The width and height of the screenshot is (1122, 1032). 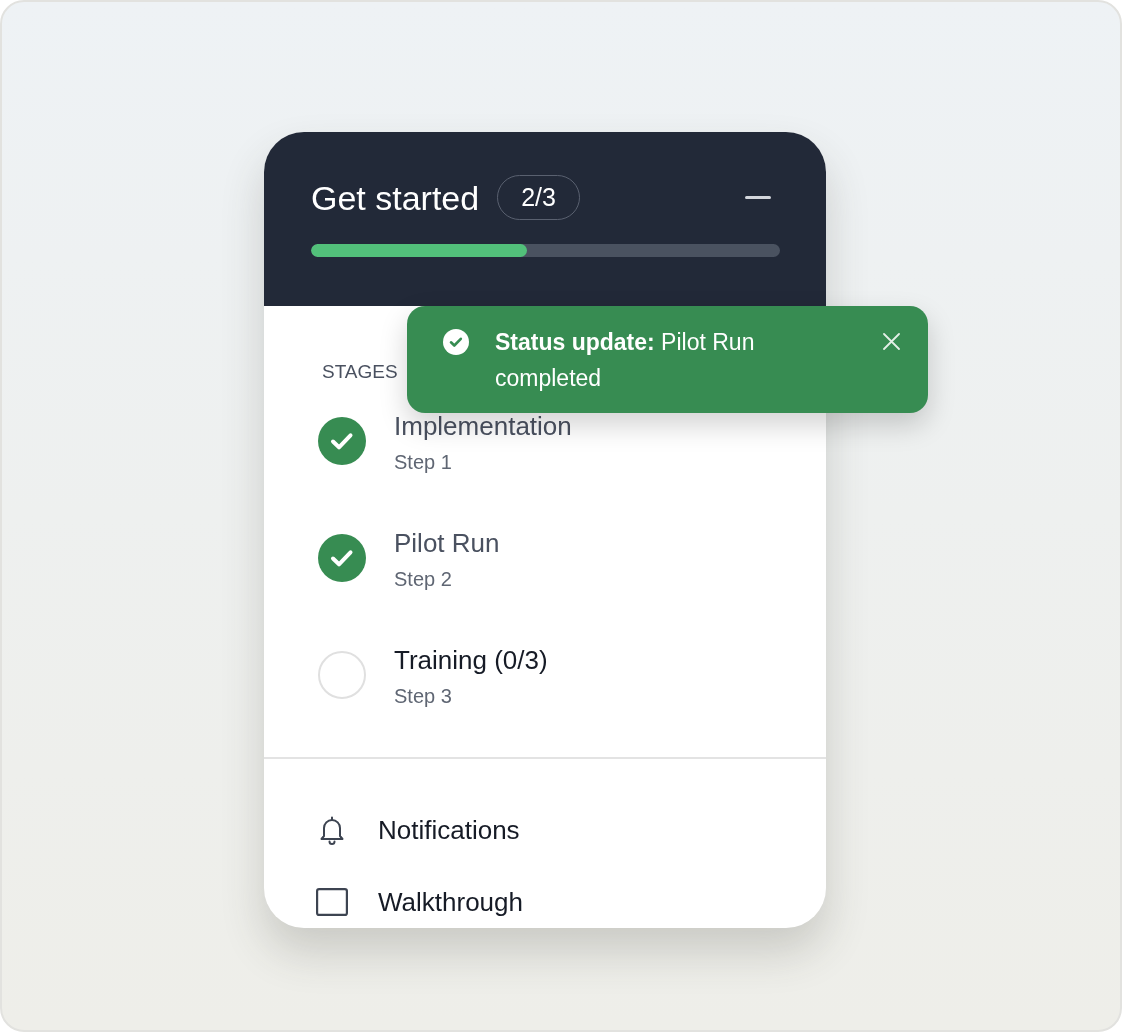 What do you see at coordinates (332, 902) in the screenshot?
I see `rectangle-icon` at bounding box center [332, 902].